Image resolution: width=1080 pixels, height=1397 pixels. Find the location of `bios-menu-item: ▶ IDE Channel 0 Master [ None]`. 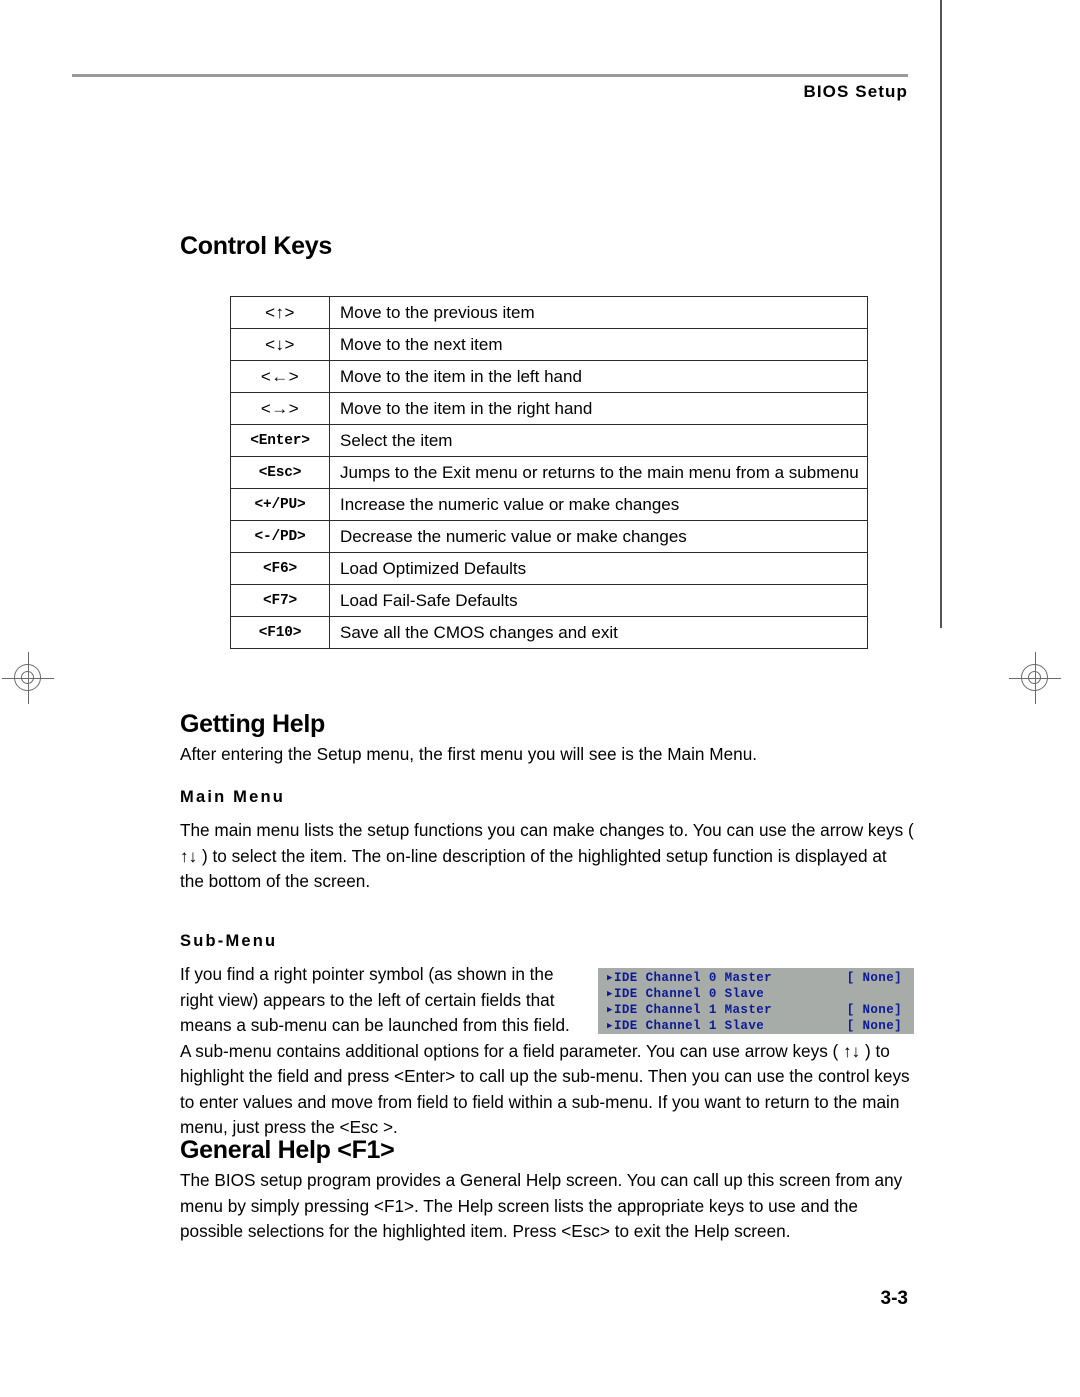

bios-menu-item: ▶ IDE Channel 0 Master [ None] is located at coordinates (756, 978).